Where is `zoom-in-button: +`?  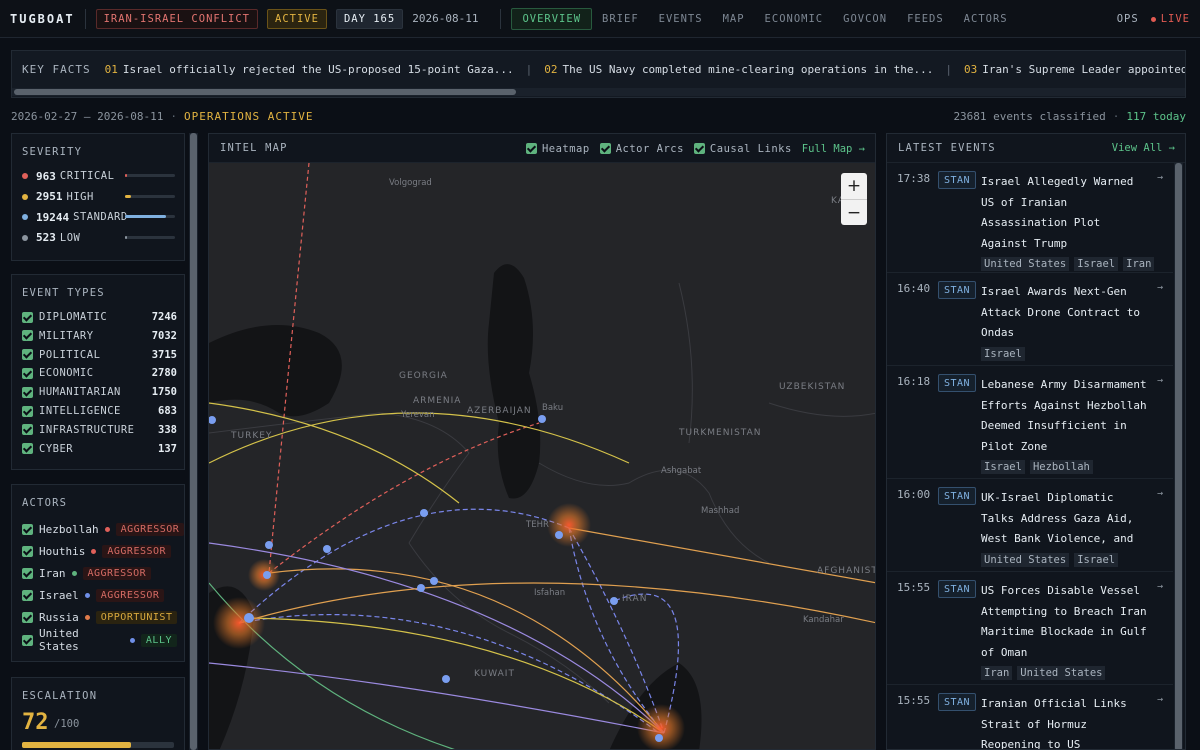
zoom-in-button: + is located at coordinates (854, 186).